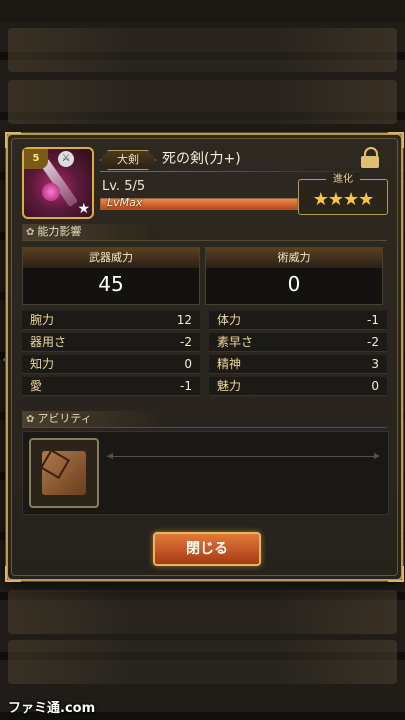 This screenshot has width=405, height=720. Describe the element at coordinates (298, 364) in the screenshot. I see `stat-row: 精神 3` at that location.